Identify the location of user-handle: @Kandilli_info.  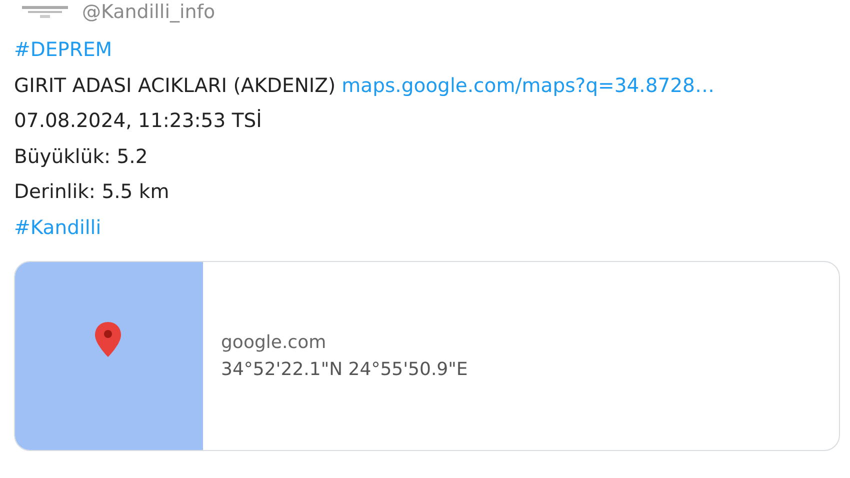
(149, 12).